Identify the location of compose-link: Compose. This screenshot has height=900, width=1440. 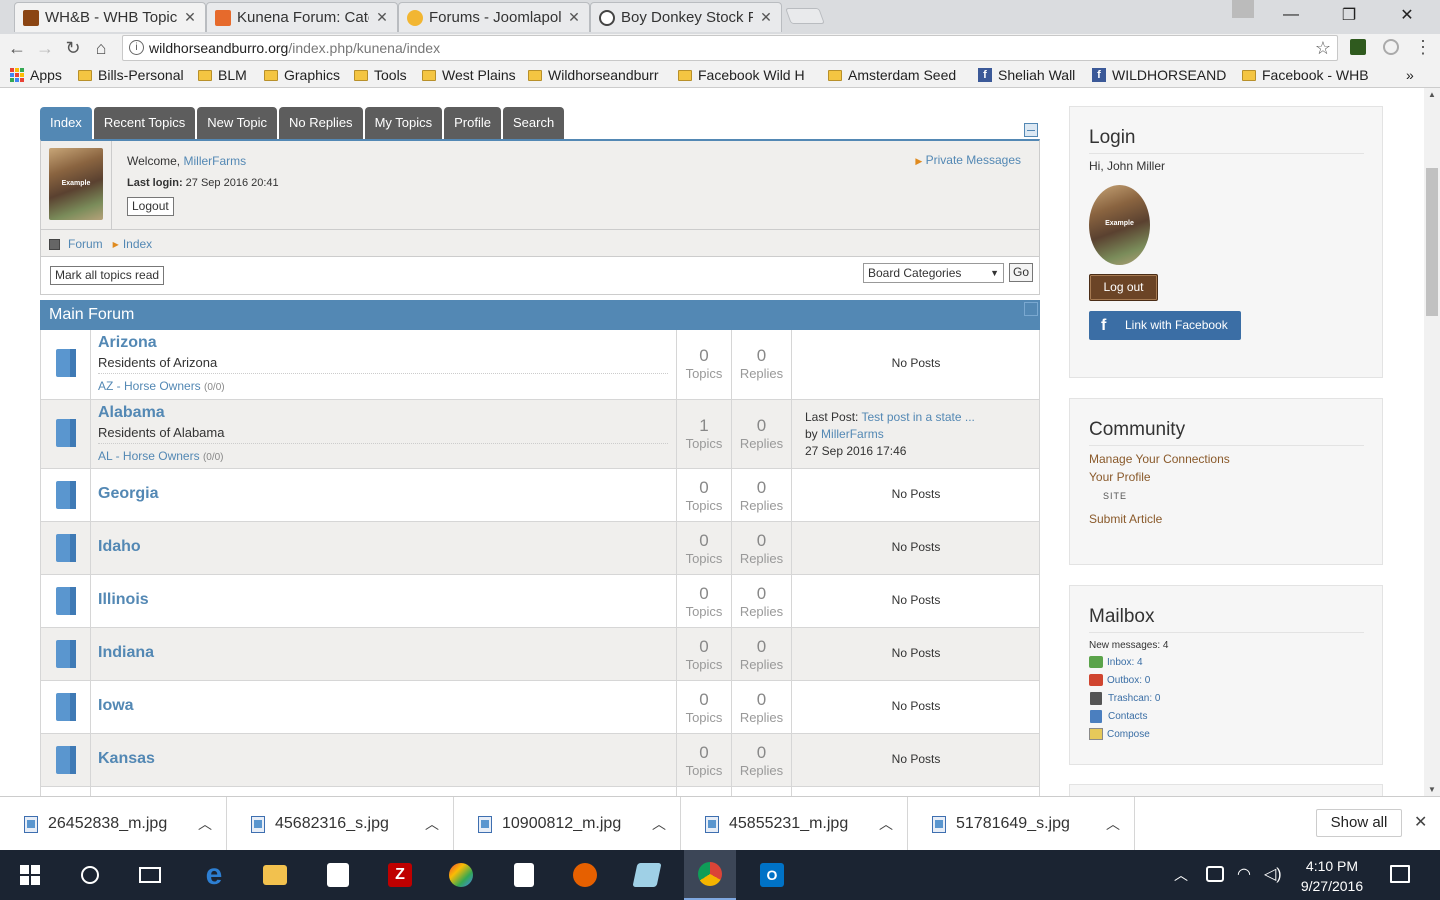
(1119, 734).